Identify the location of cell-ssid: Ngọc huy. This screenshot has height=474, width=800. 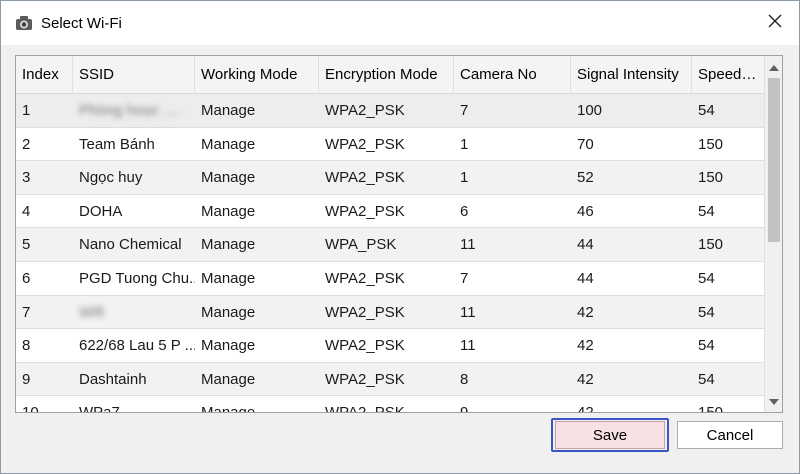
(111, 178).